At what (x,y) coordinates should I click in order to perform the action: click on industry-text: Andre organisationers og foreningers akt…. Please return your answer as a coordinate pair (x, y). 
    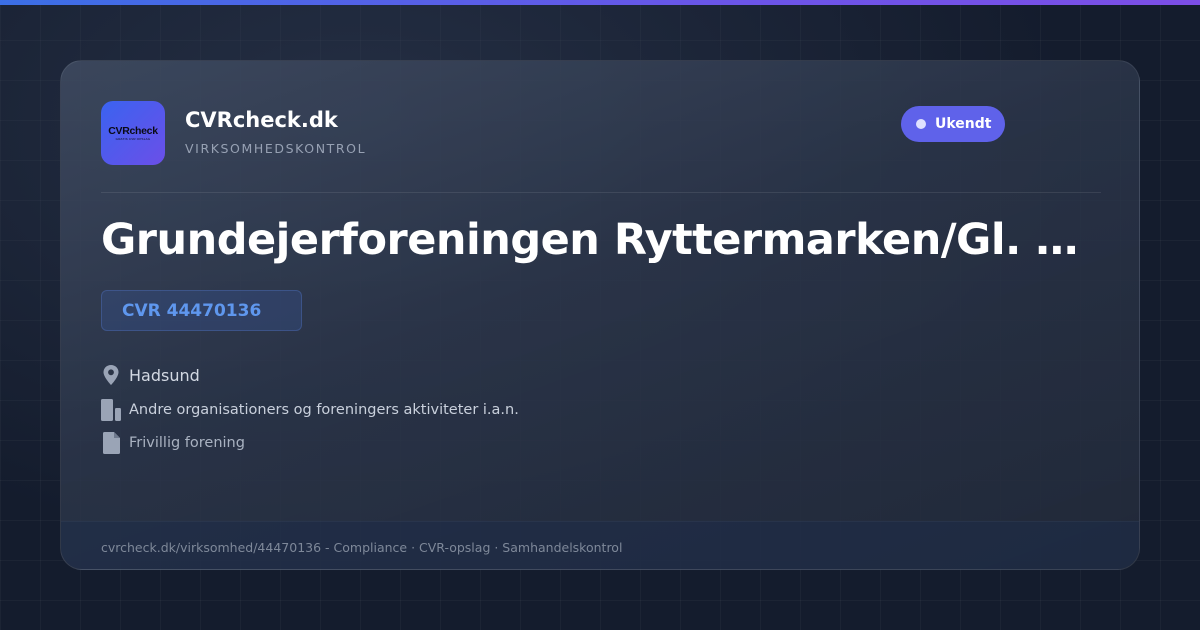
    Looking at the image, I should click on (324, 410).